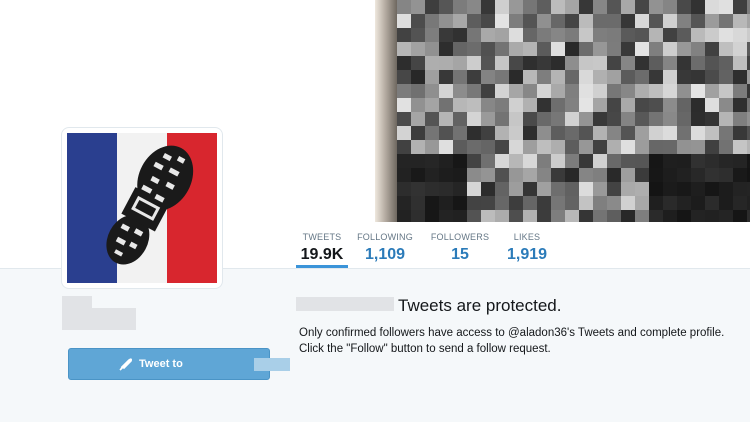 Image resolution: width=750 pixels, height=422 pixels. What do you see at coordinates (322, 254) in the screenshot?
I see `stat-value: 19.9K` at bounding box center [322, 254].